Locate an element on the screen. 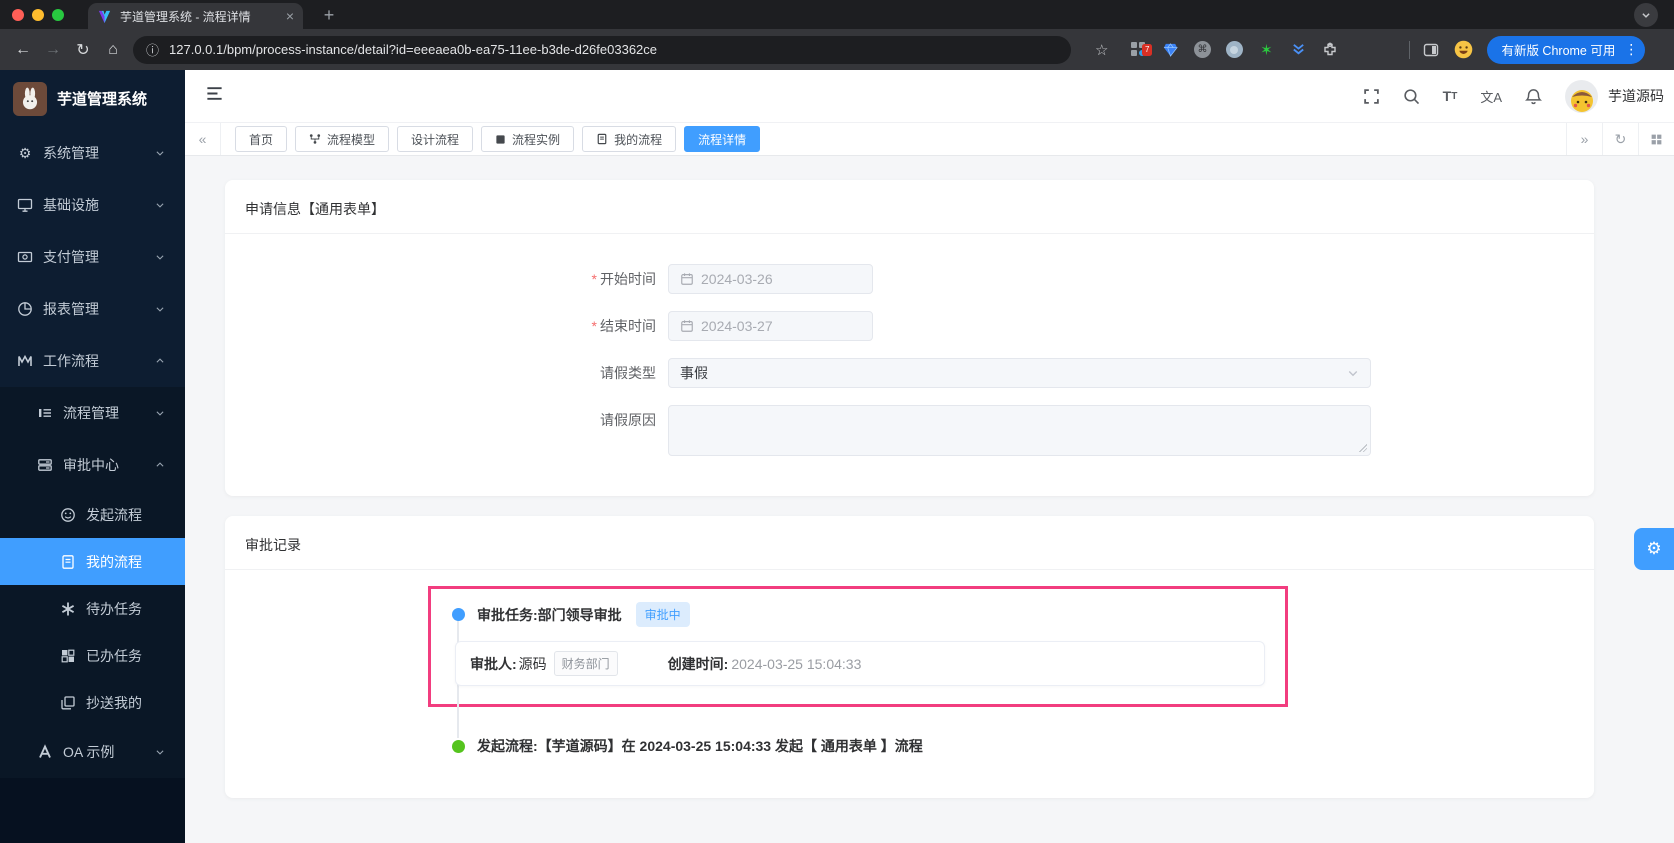  zoom-window-button is located at coordinates (58, 14).